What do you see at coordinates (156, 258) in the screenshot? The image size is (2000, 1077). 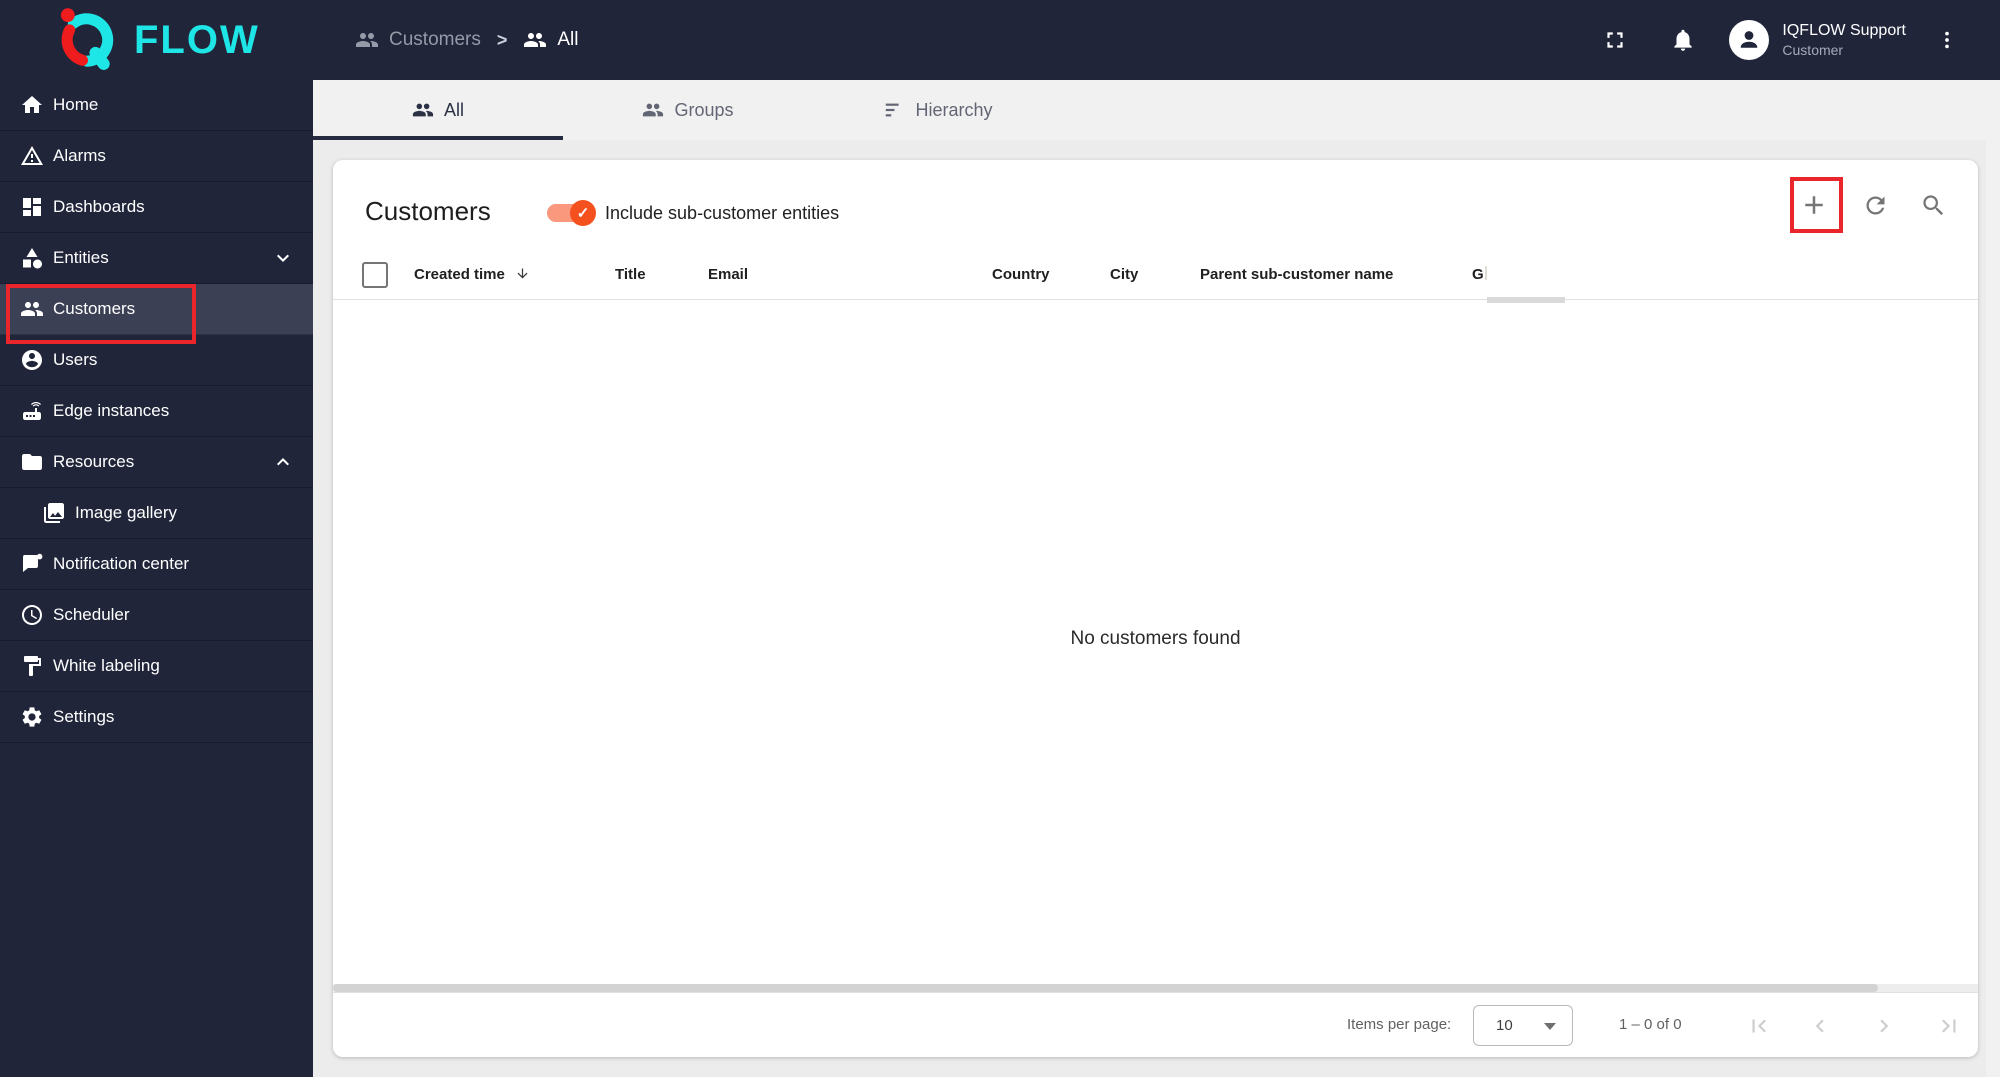 I see `sidebar-item-entities: Entities` at bounding box center [156, 258].